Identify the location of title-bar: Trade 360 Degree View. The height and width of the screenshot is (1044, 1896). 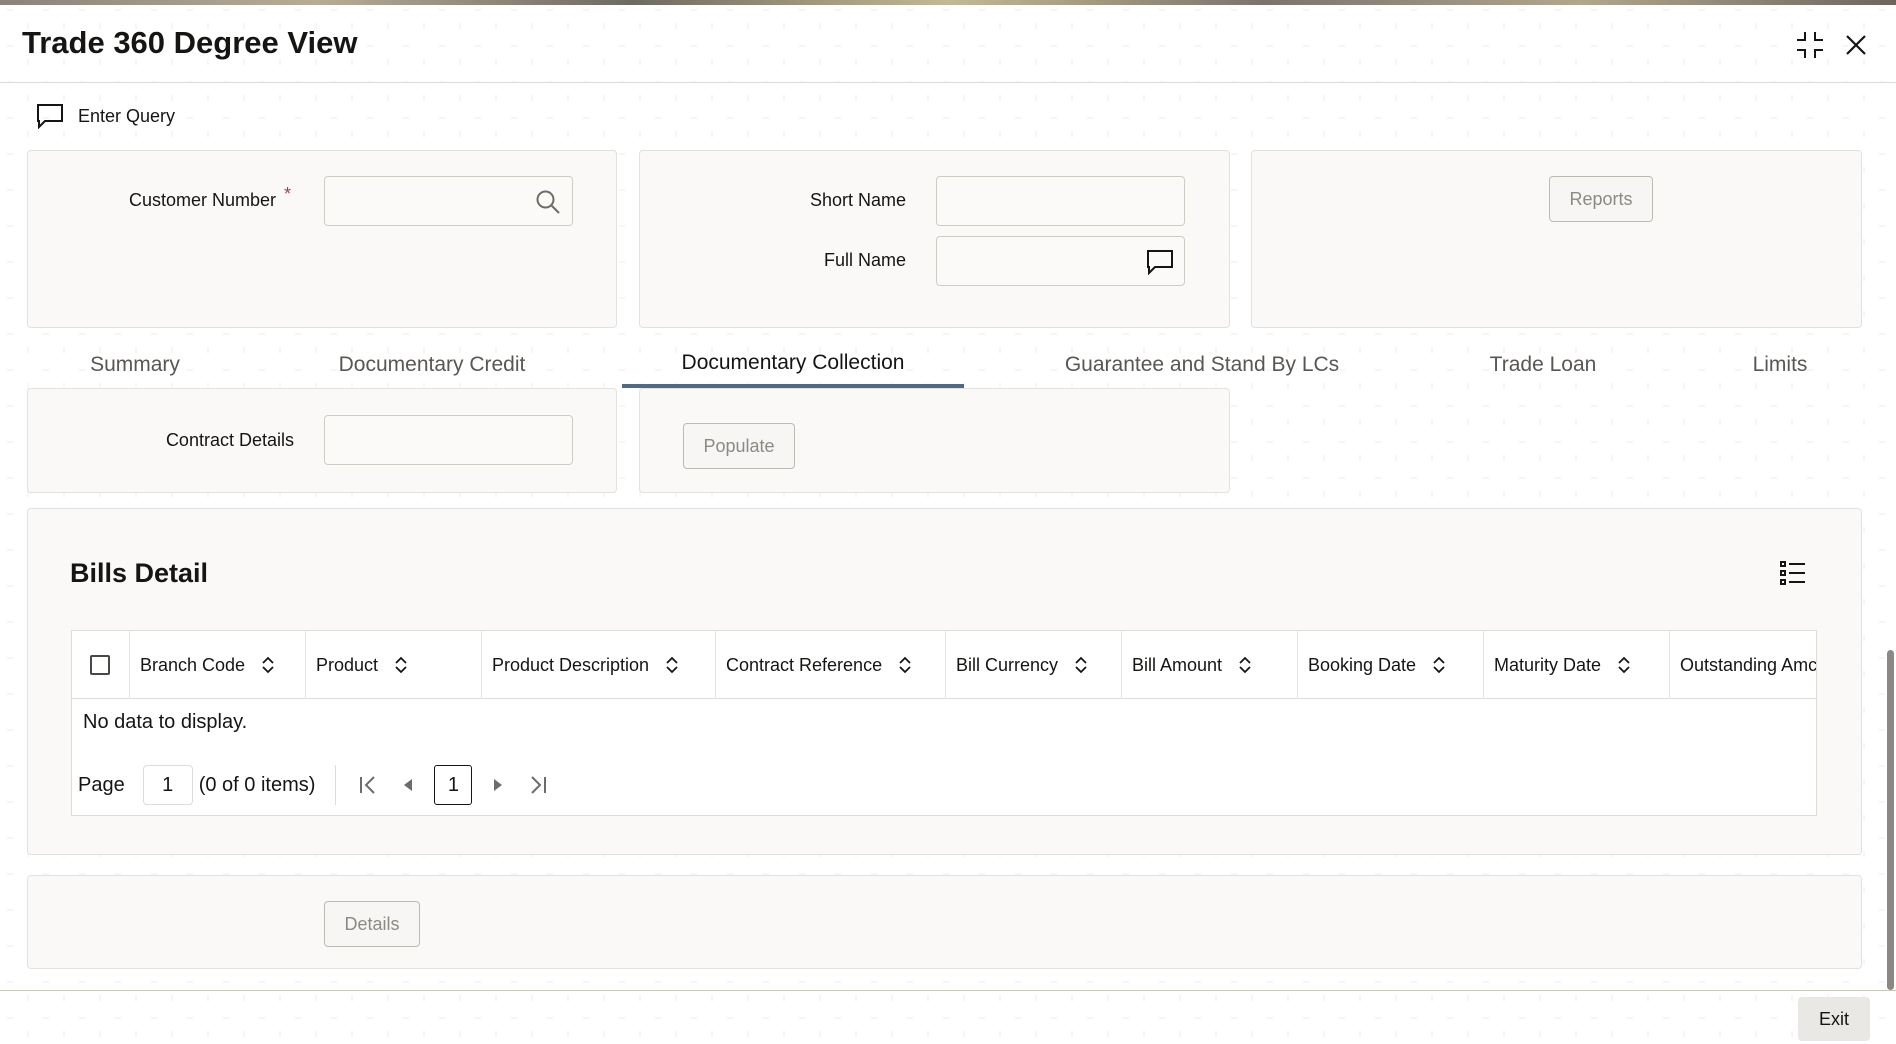
(948, 44).